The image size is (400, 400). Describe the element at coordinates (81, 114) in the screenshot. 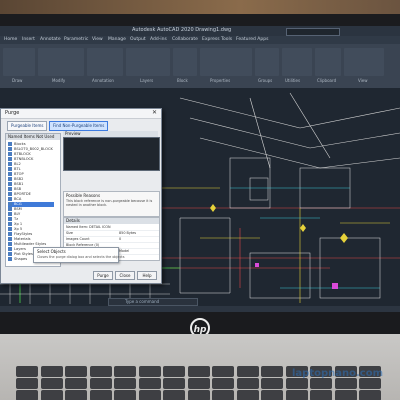

I see `dialog-titlebar: Purge ✕` at that location.